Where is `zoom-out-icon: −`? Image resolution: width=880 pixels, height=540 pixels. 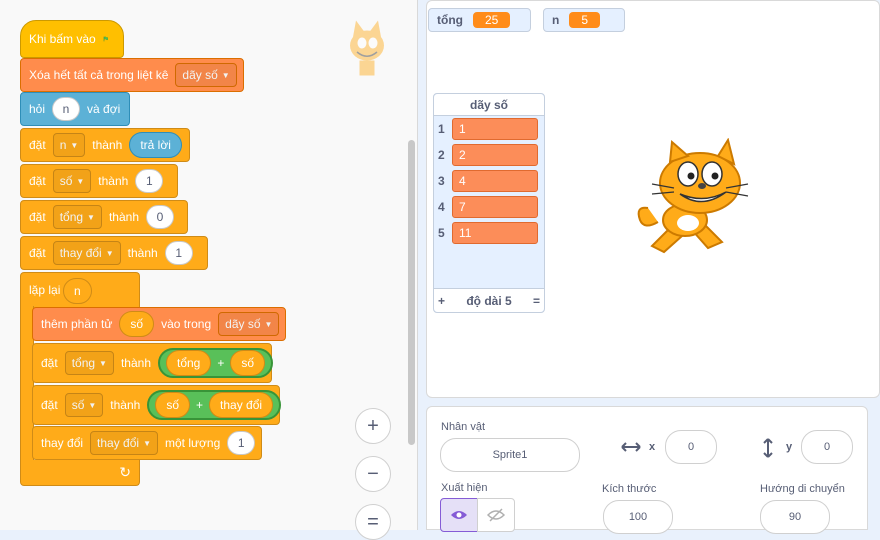
zoom-out-icon: − is located at coordinates (373, 473).